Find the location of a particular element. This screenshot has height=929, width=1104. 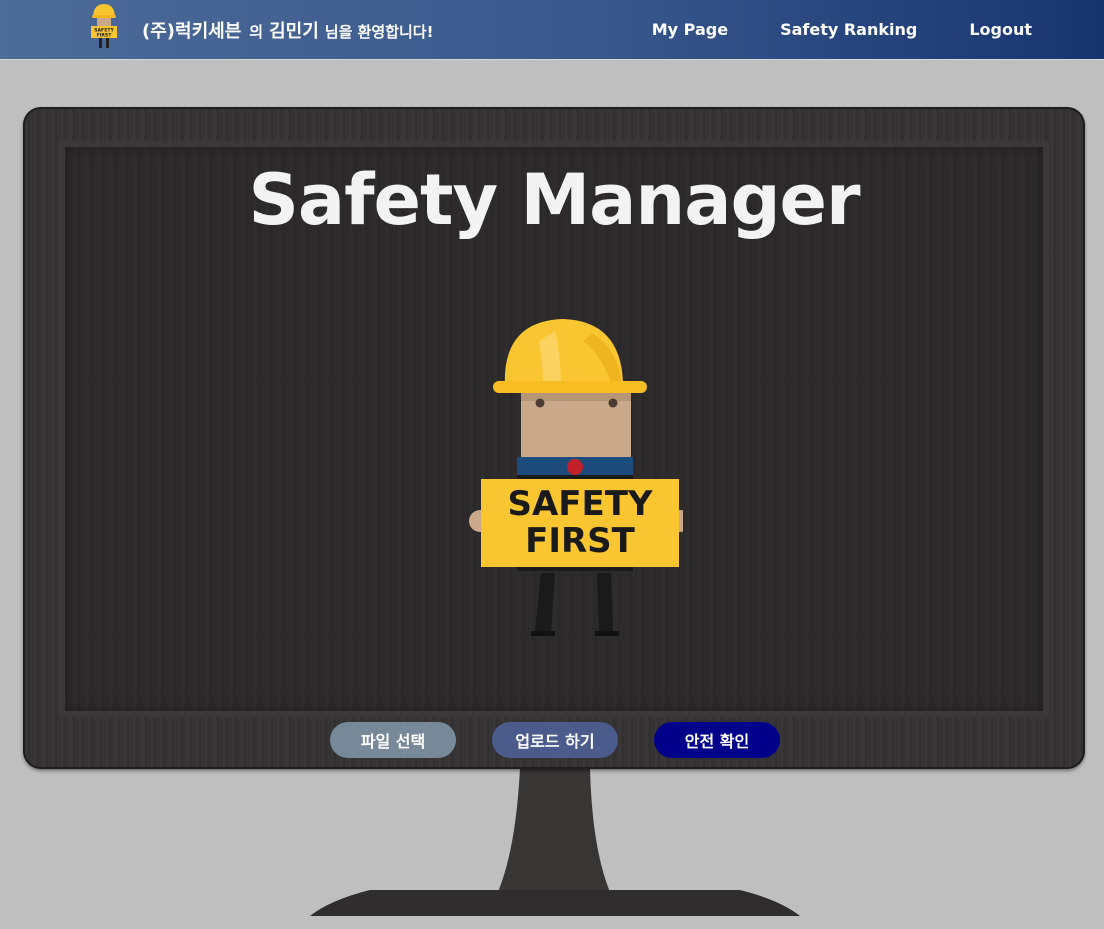

welcome-message: (주)럭키세븐 의 김민기 님을 환영합니다! is located at coordinates (287, 30).